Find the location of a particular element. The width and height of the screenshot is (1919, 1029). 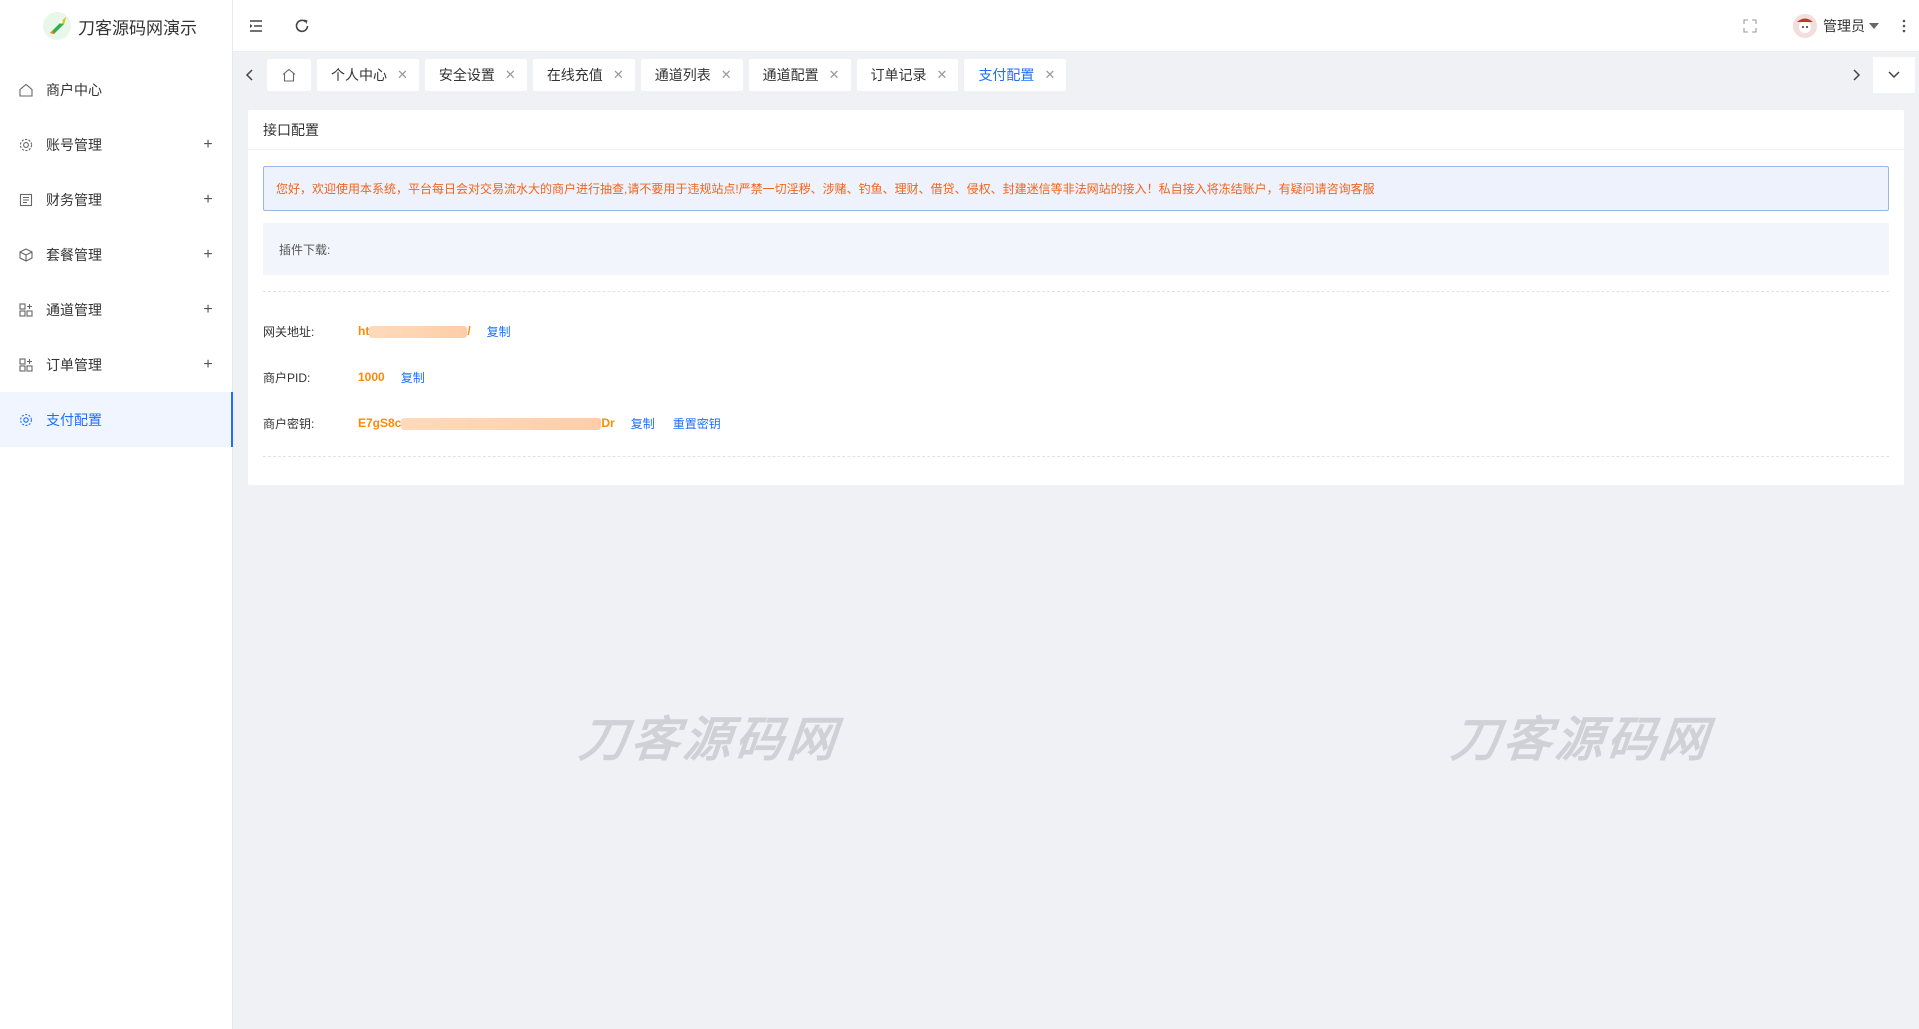

reset-key-button: 重置密钥 is located at coordinates (697, 423).